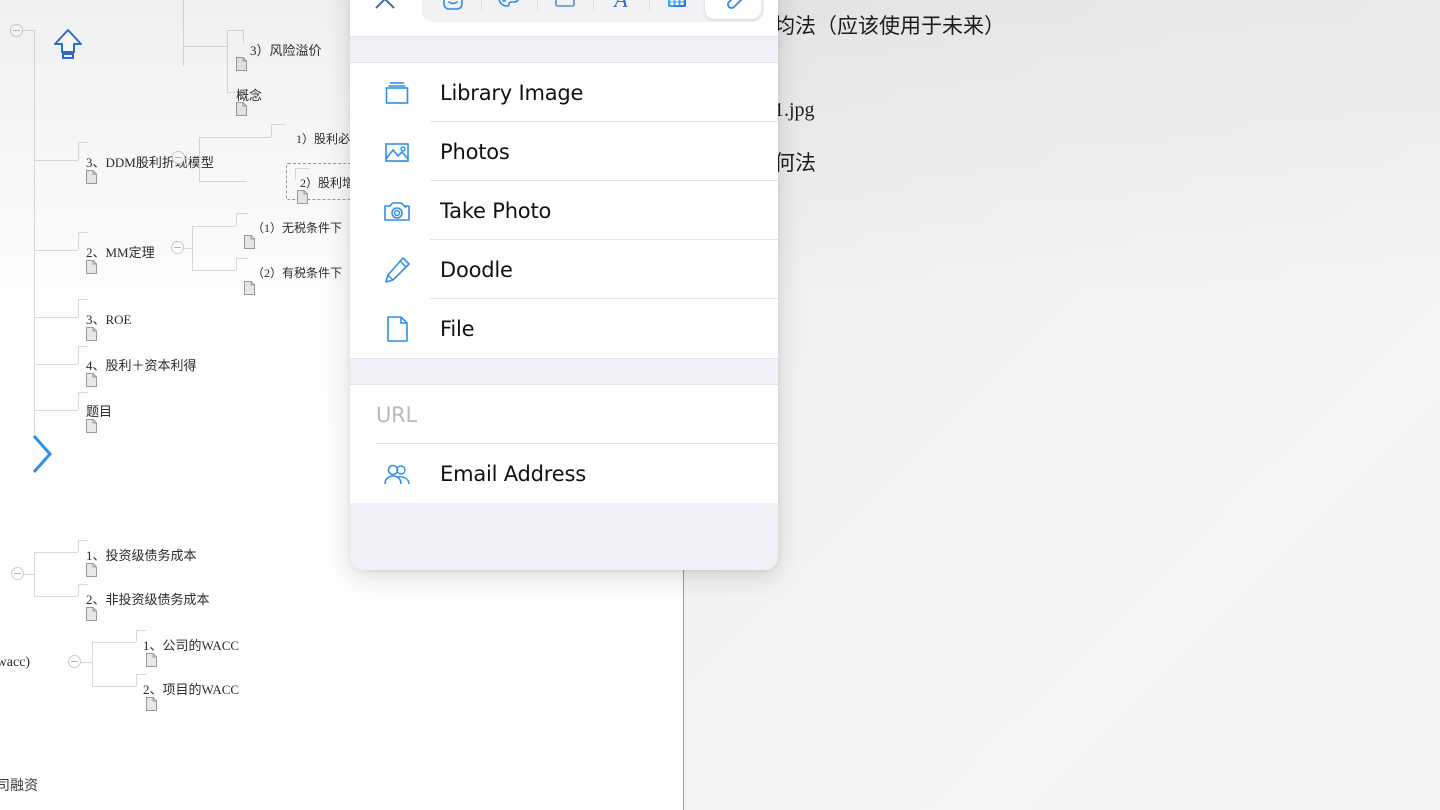 This screenshot has height=810, width=1440. What do you see at coordinates (141, 555) in the screenshot?
I see `mindmap-node-label: 1、投资级债务成本` at bounding box center [141, 555].